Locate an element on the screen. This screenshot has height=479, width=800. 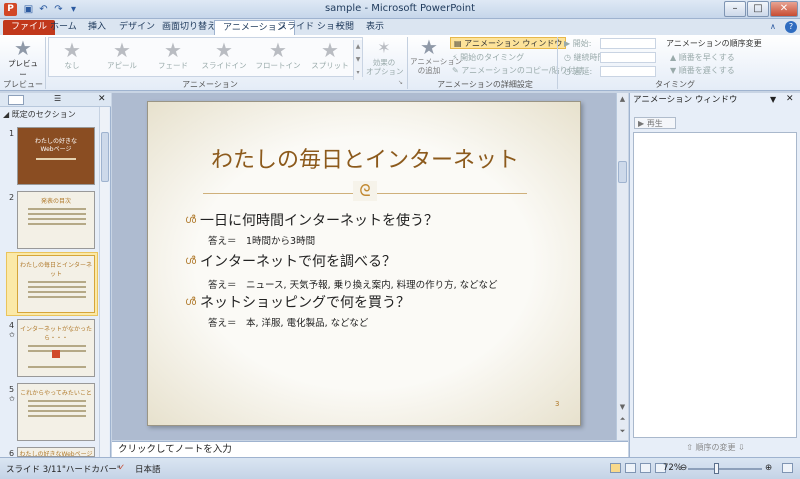
tab-review: 校閲 is located at coordinates (345, 27).